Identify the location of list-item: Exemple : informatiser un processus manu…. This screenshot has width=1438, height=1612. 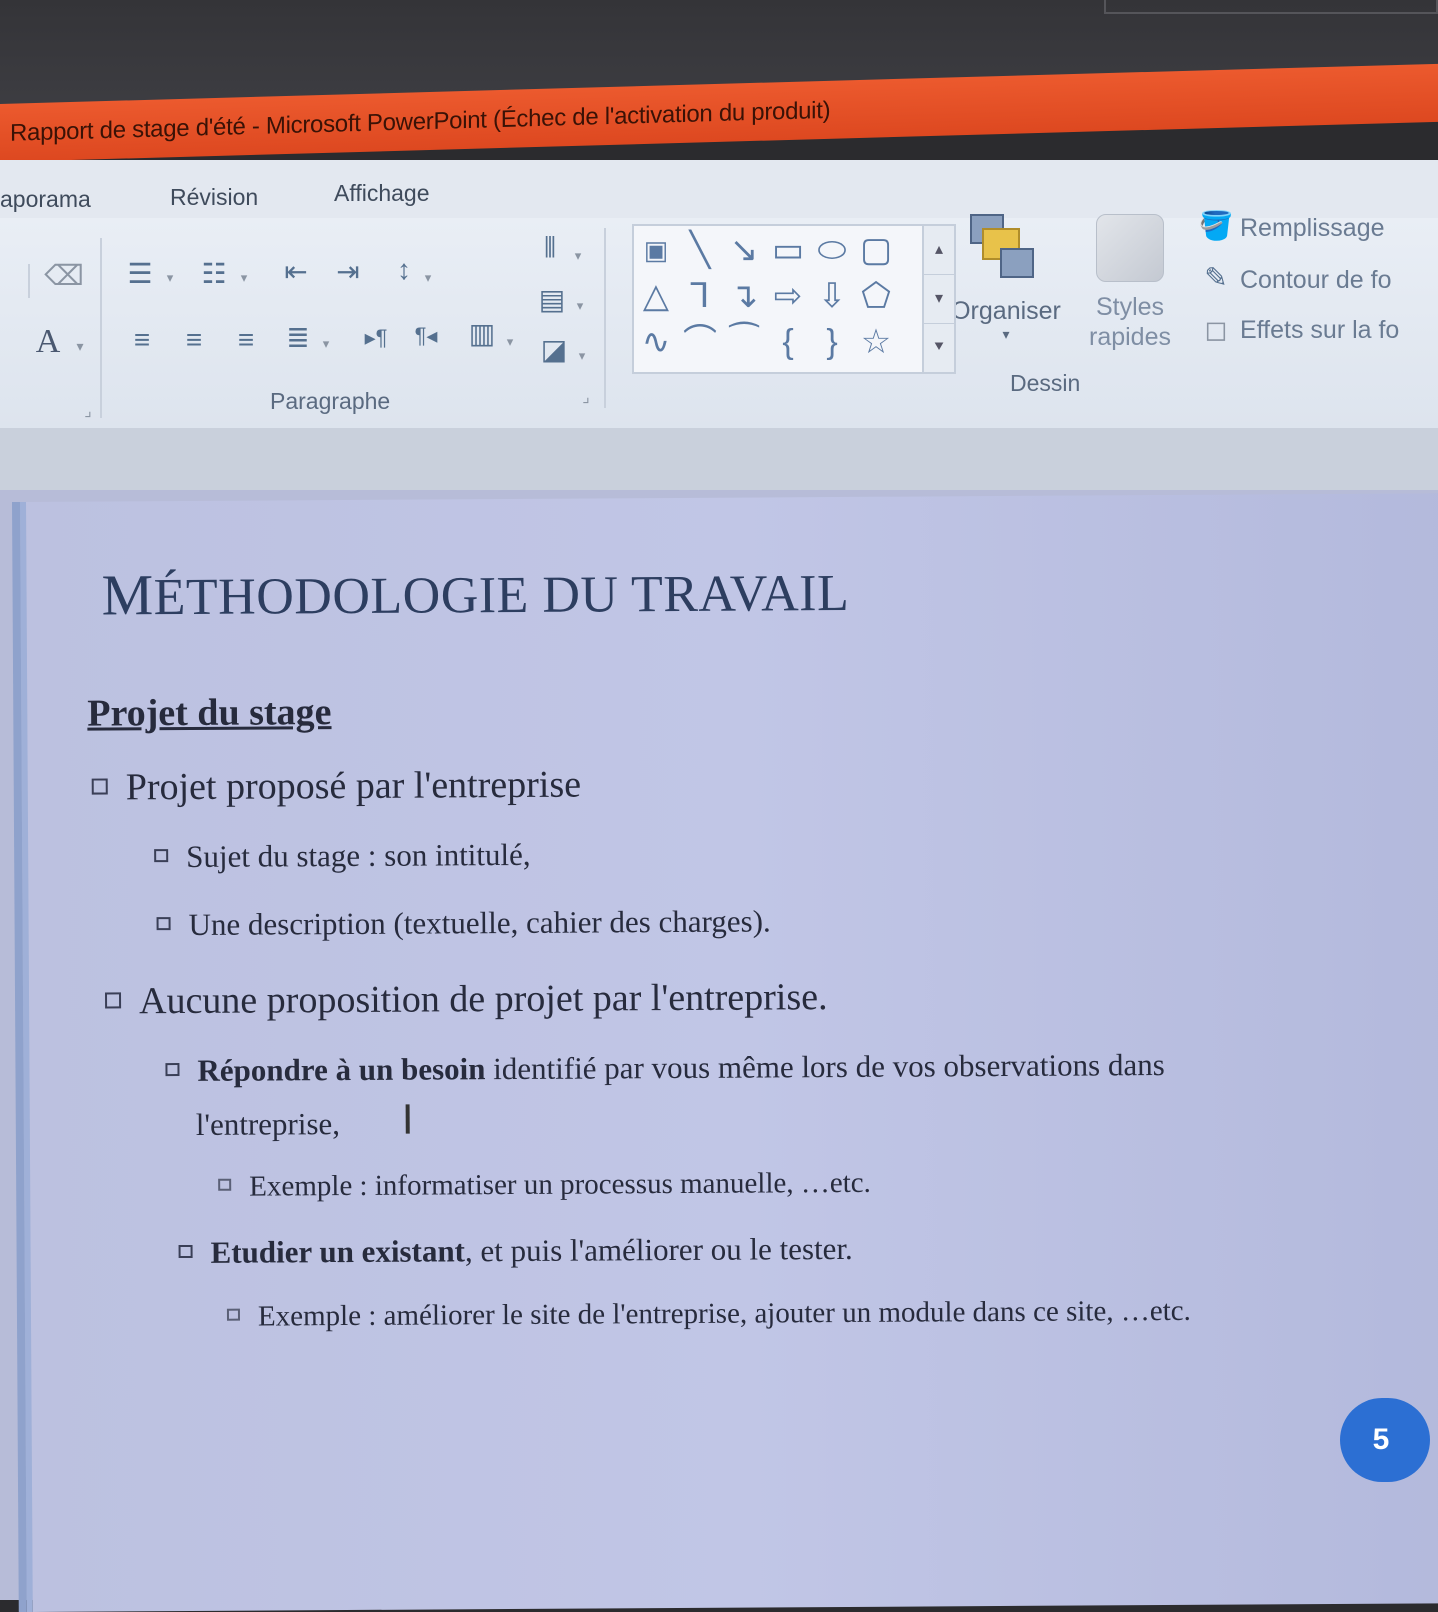
(544, 1185).